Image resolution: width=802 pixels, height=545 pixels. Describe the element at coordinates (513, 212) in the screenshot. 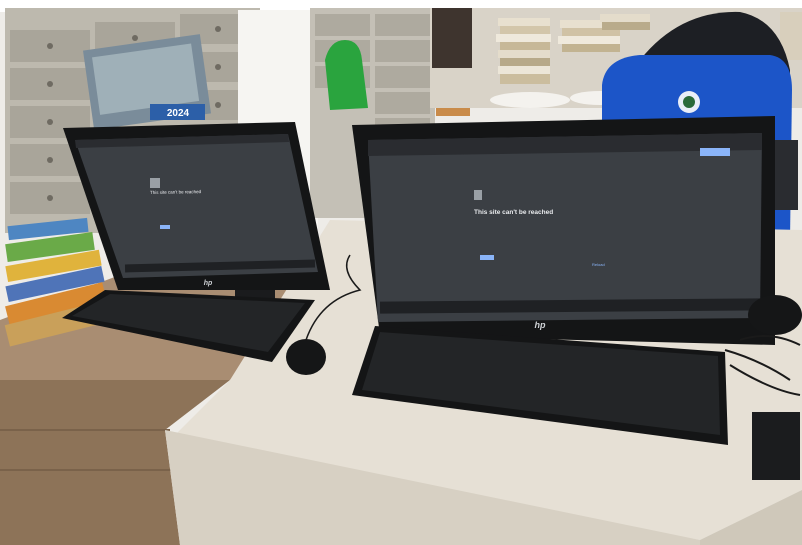

I see `right-error-title: This site can't be reached` at that location.